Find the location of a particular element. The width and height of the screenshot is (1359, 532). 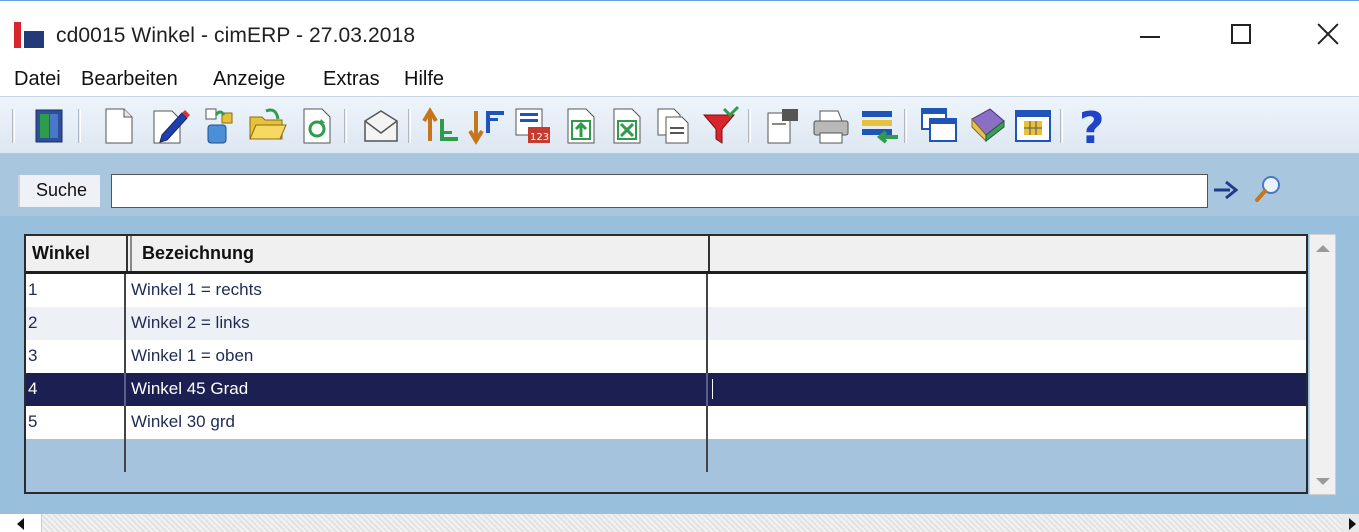

scroll-right-button is located at coordinates (1354, 523).